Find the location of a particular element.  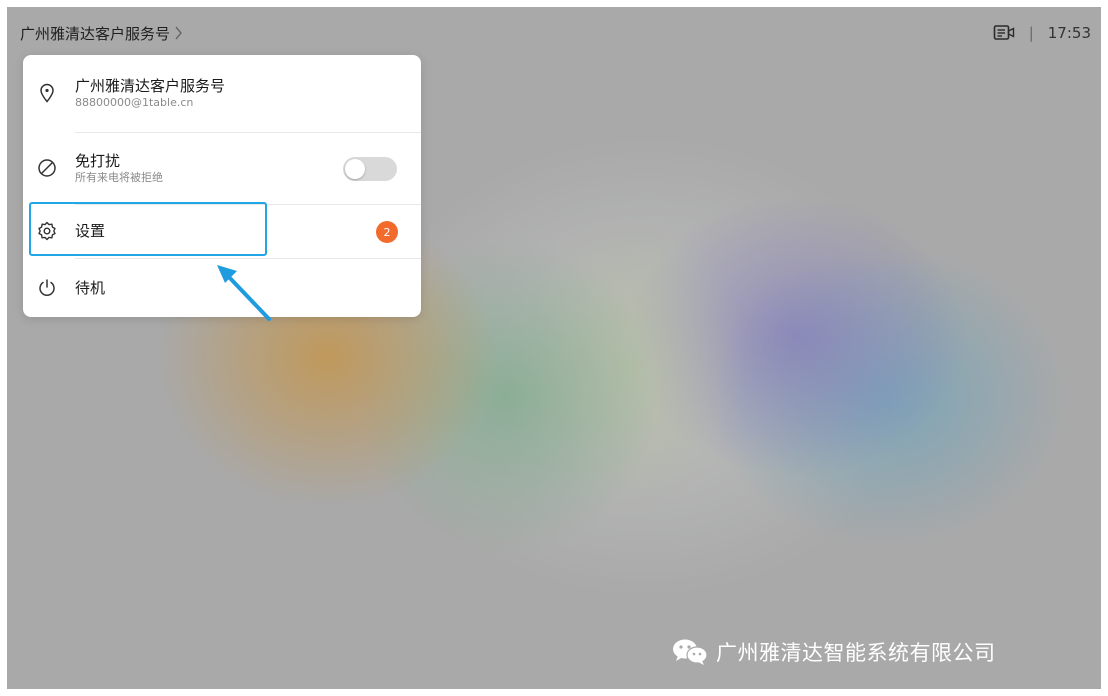

settings-badge: 2 is located at coordinates (387, 232).